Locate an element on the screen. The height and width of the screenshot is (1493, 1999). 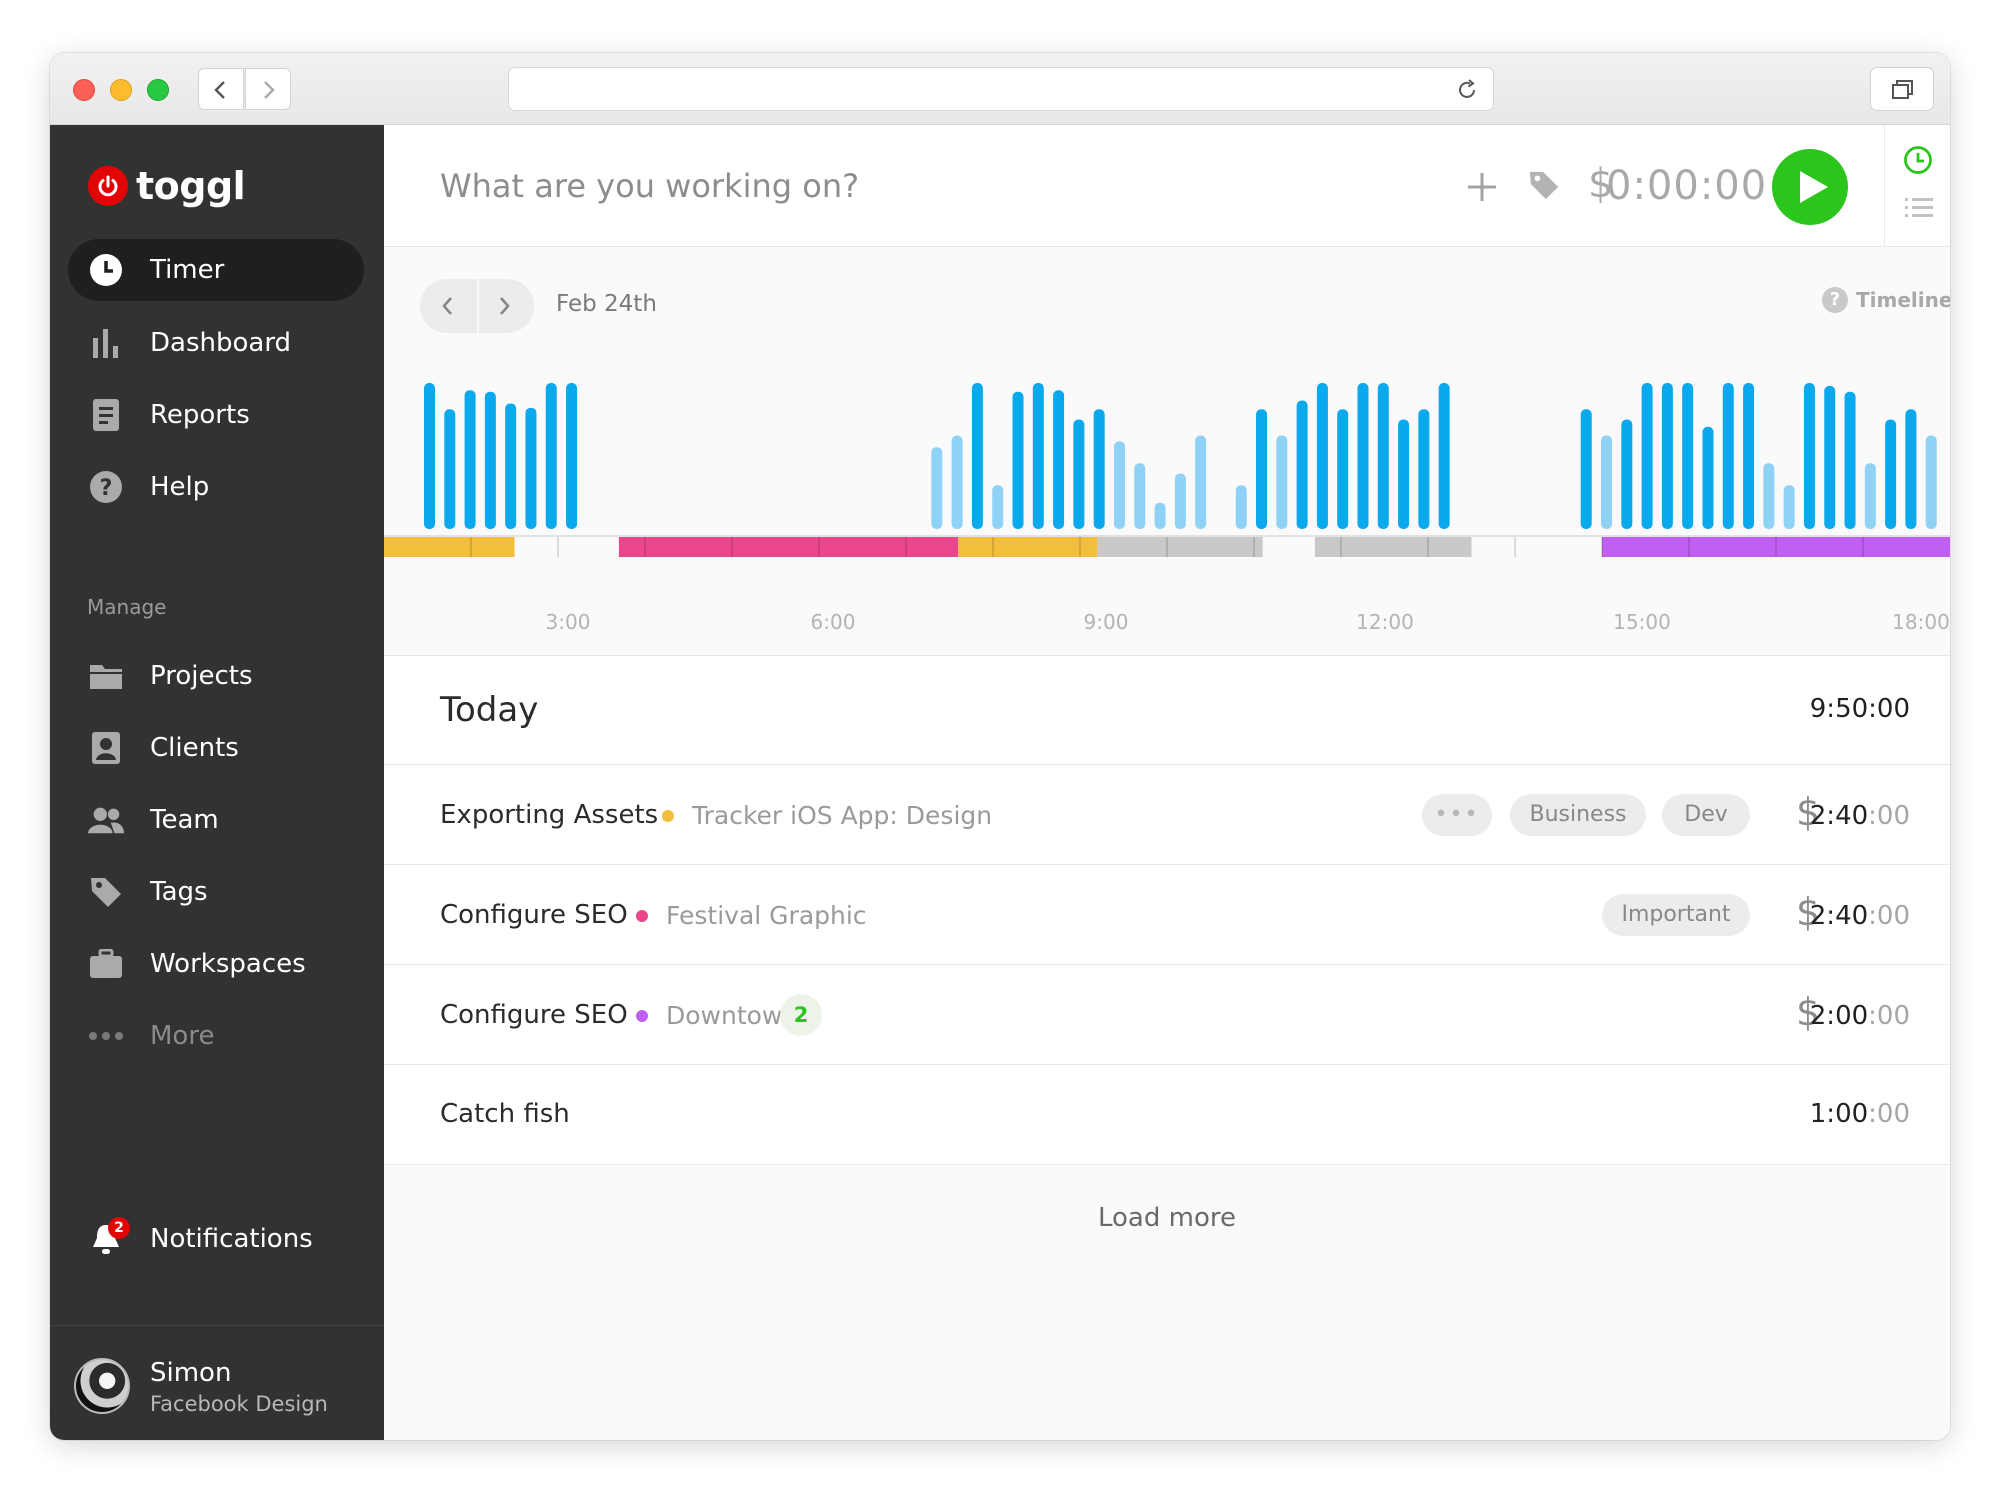
user-profile: Simon Facebook Design is located at coordinates (217, 1382).